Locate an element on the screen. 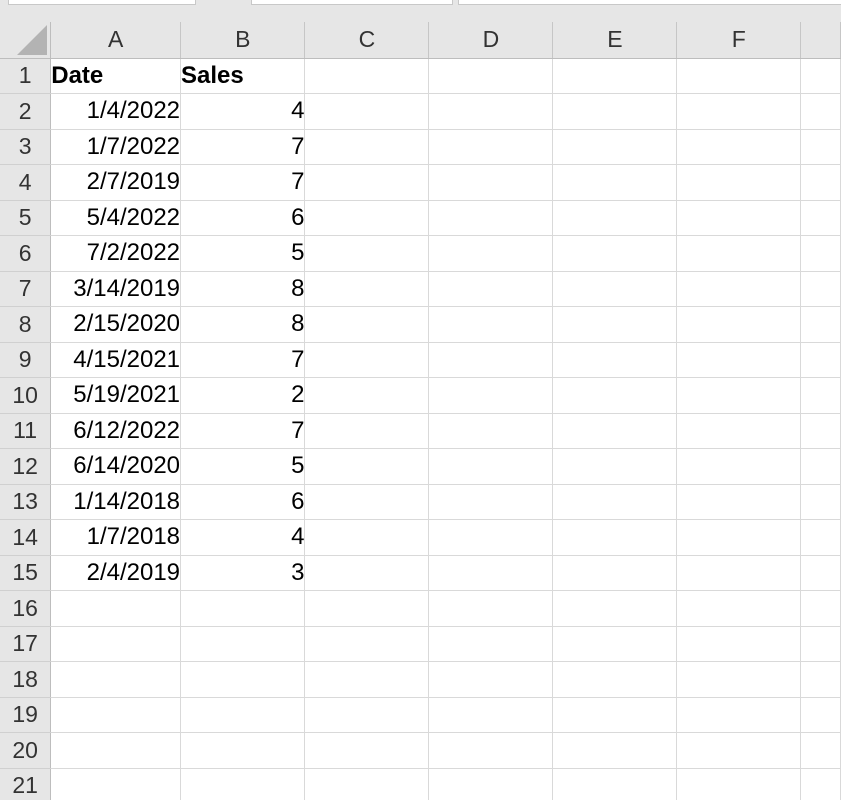 The width and height of the screenshot is (841, 800). cell-c19 is located at coordinates (367, 715).